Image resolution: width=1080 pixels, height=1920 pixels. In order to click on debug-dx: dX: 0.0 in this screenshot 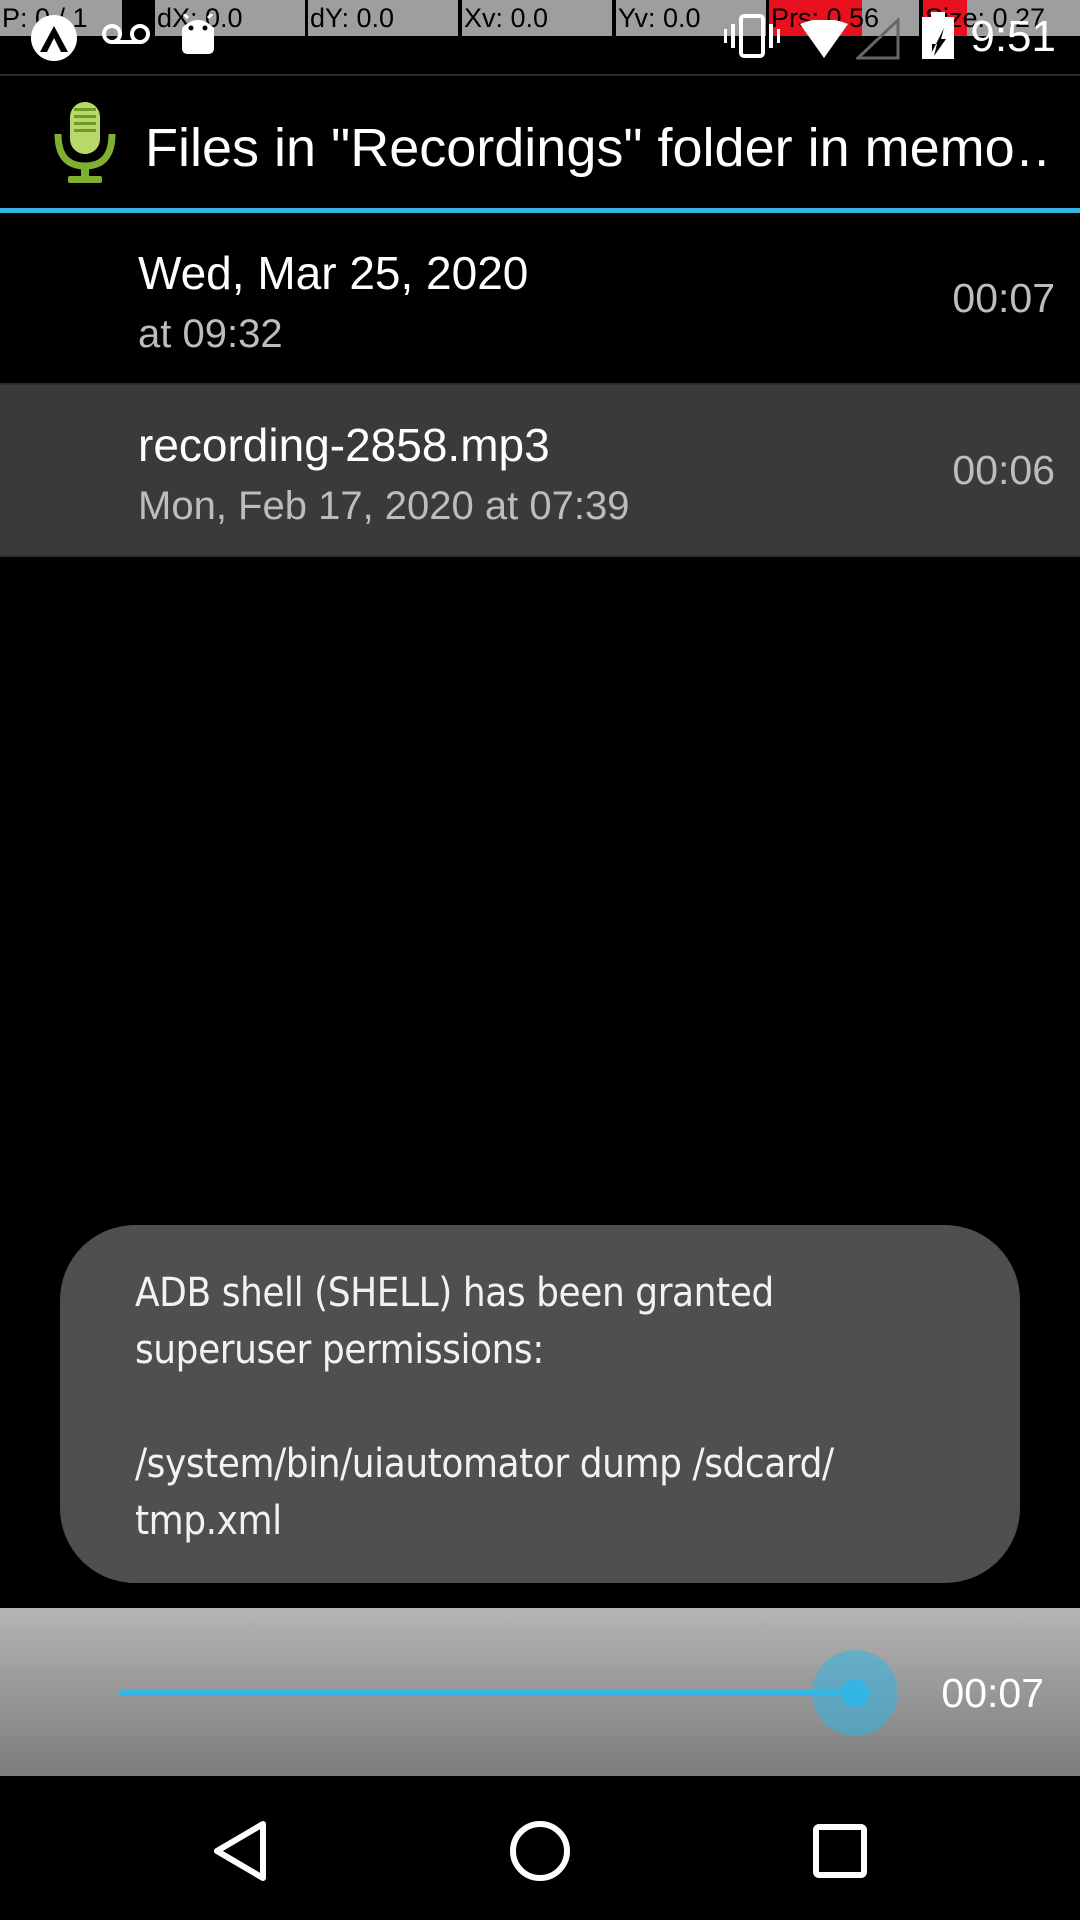, I will do `click(230, 18)`.